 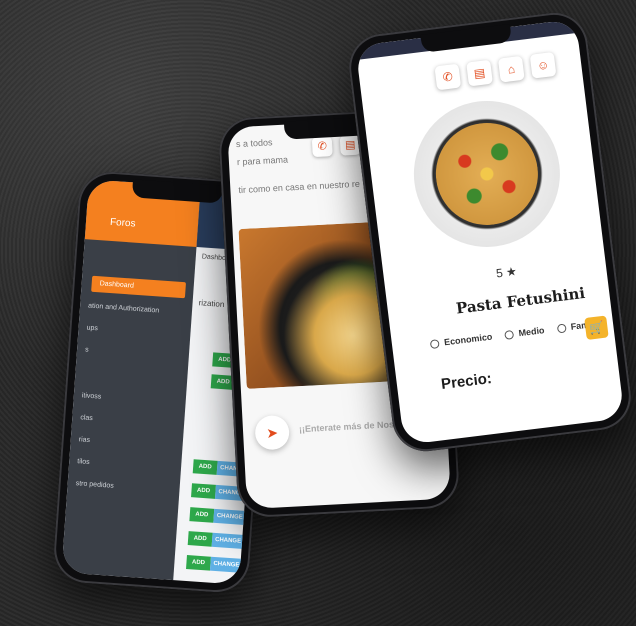 I want to click on option-medio: Medio, so click(x=527, y=333).